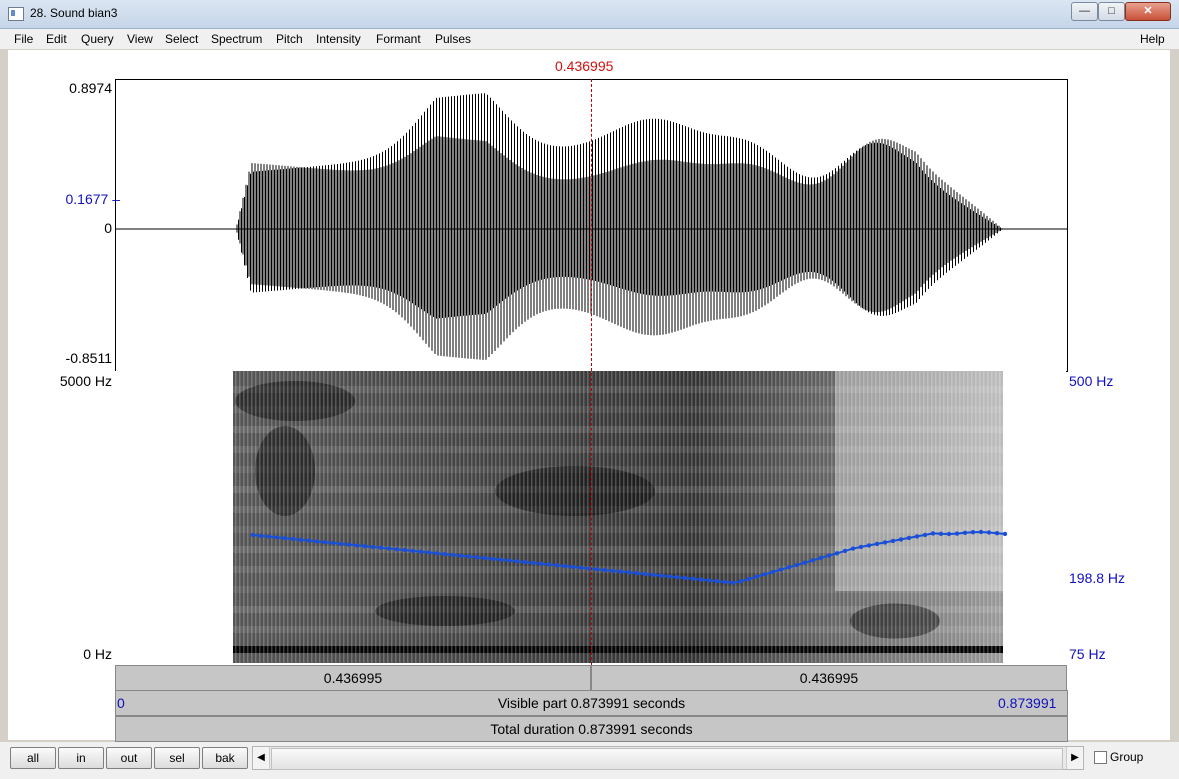 The width and height of the screenshot is (1179, 779). Describe the element at coordinates (16, 14) in the screenshot. I see `app-icon` at that location.